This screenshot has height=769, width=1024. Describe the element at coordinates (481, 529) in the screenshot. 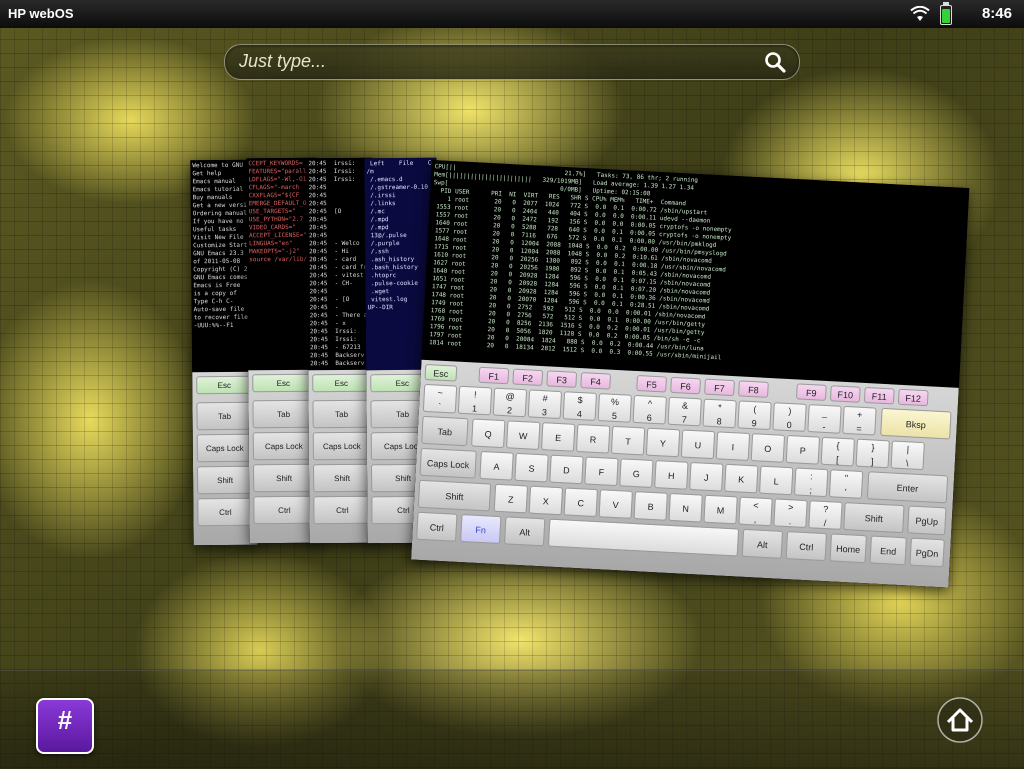

I see `fn-key: Fn` at that location.